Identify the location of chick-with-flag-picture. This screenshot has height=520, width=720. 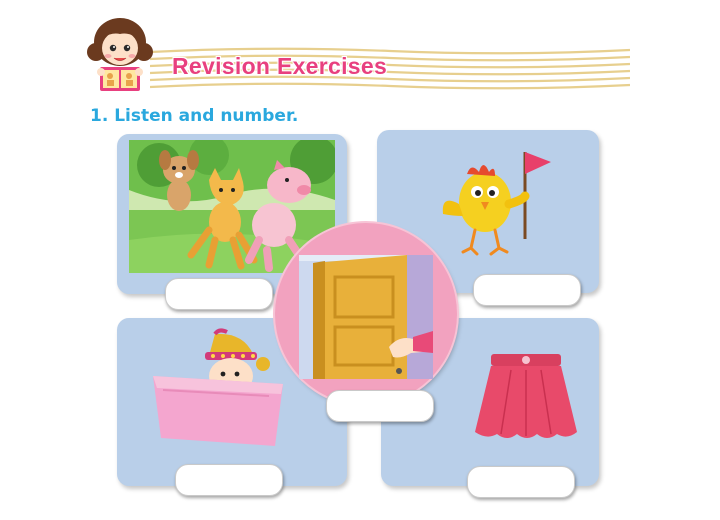
(496, 204).